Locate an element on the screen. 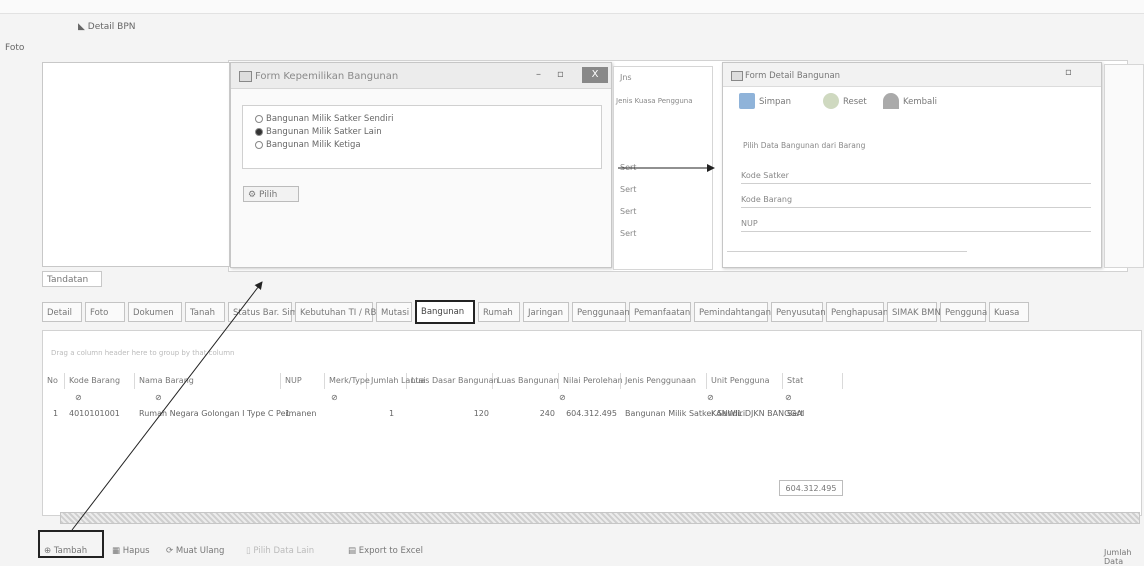  tab-detail: Detail is located at coordinates (62, 312).